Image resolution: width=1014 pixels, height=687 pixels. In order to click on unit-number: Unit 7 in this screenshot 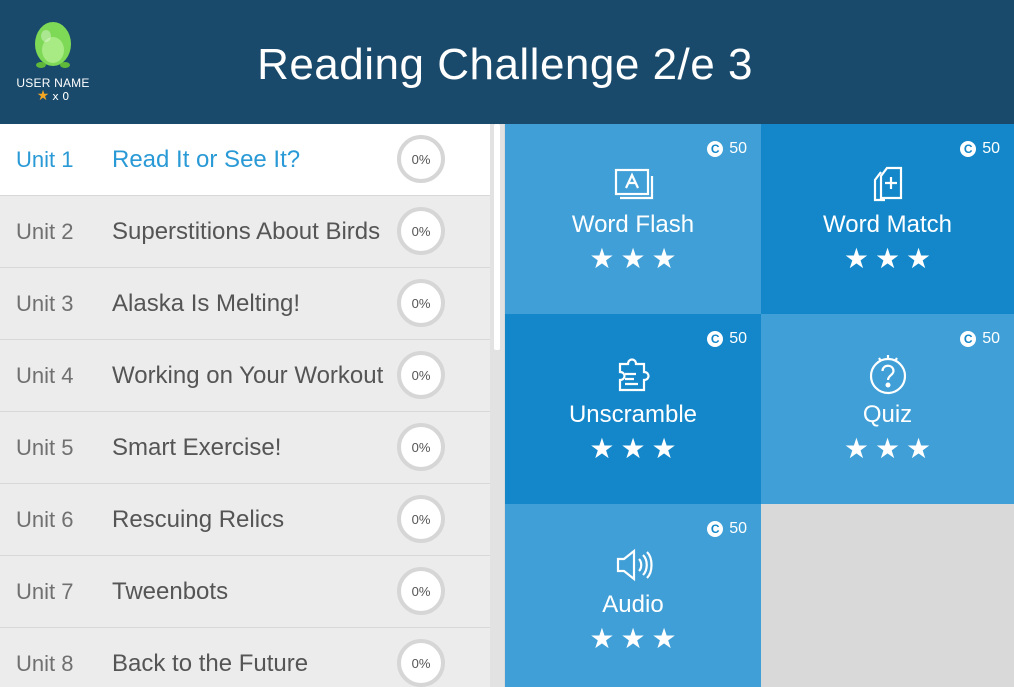, I will do `click(45, 591)`.